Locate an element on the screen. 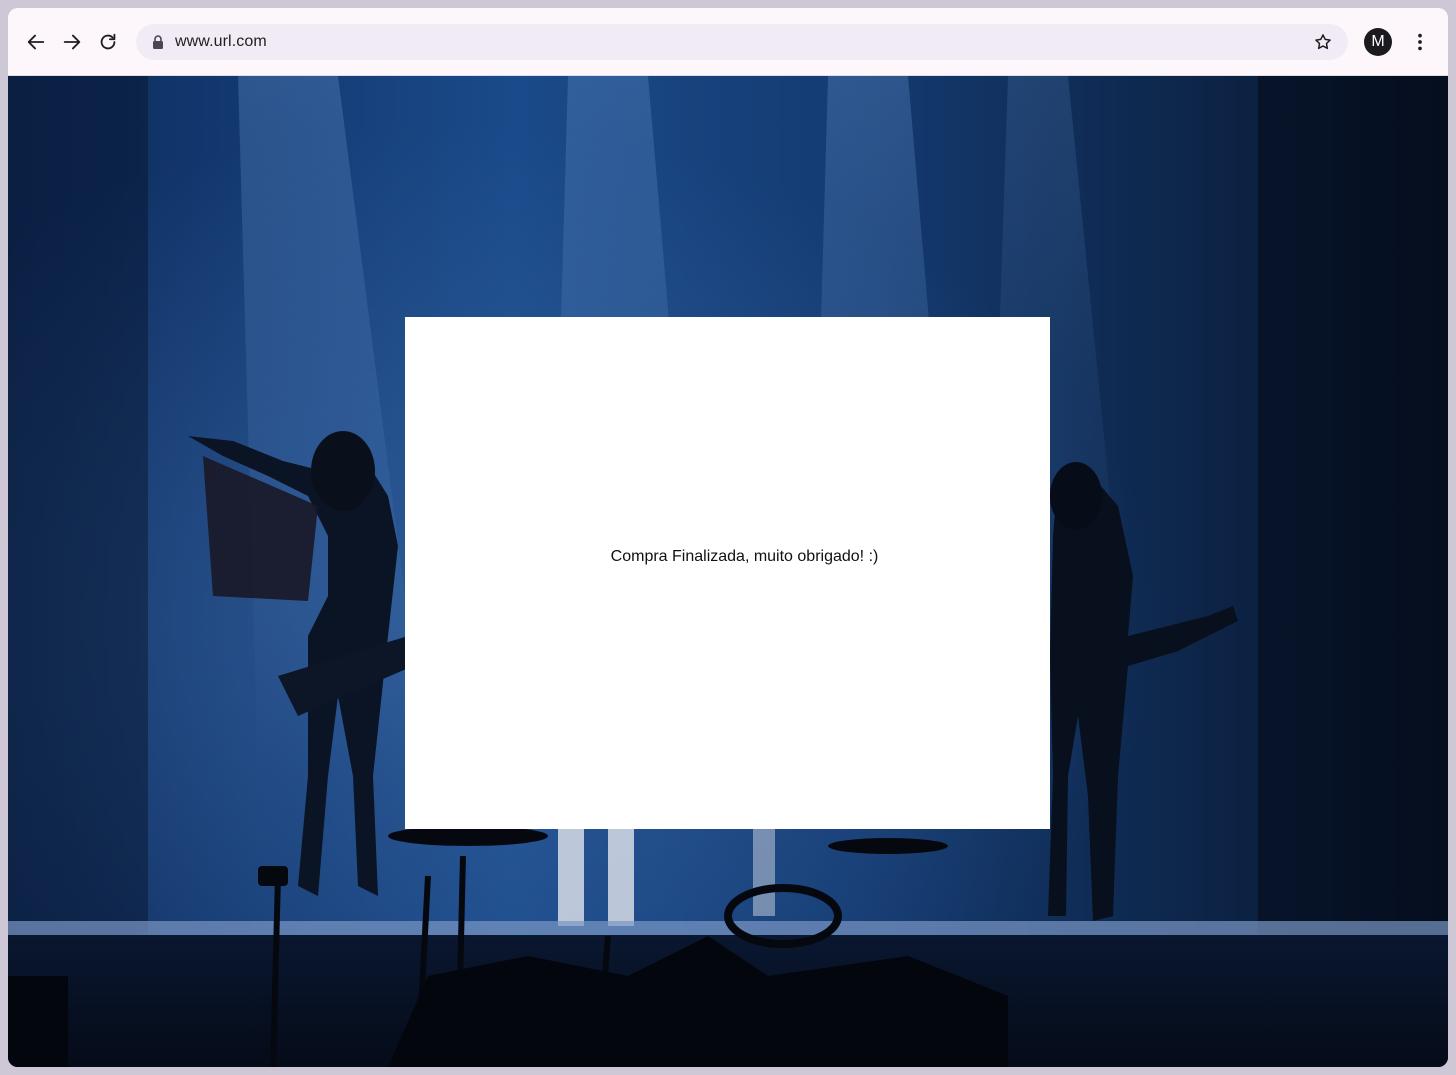  arrow-left-icon is located at coordinates (36, 42).